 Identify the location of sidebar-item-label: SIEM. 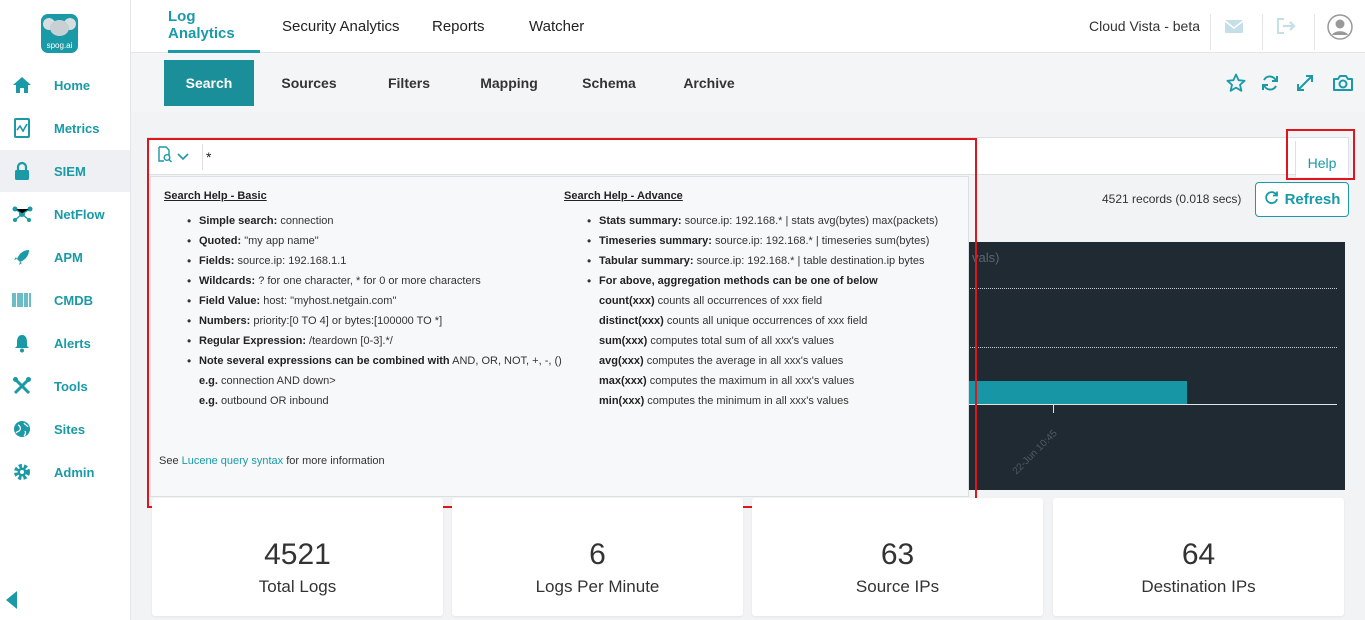
(70, 171).